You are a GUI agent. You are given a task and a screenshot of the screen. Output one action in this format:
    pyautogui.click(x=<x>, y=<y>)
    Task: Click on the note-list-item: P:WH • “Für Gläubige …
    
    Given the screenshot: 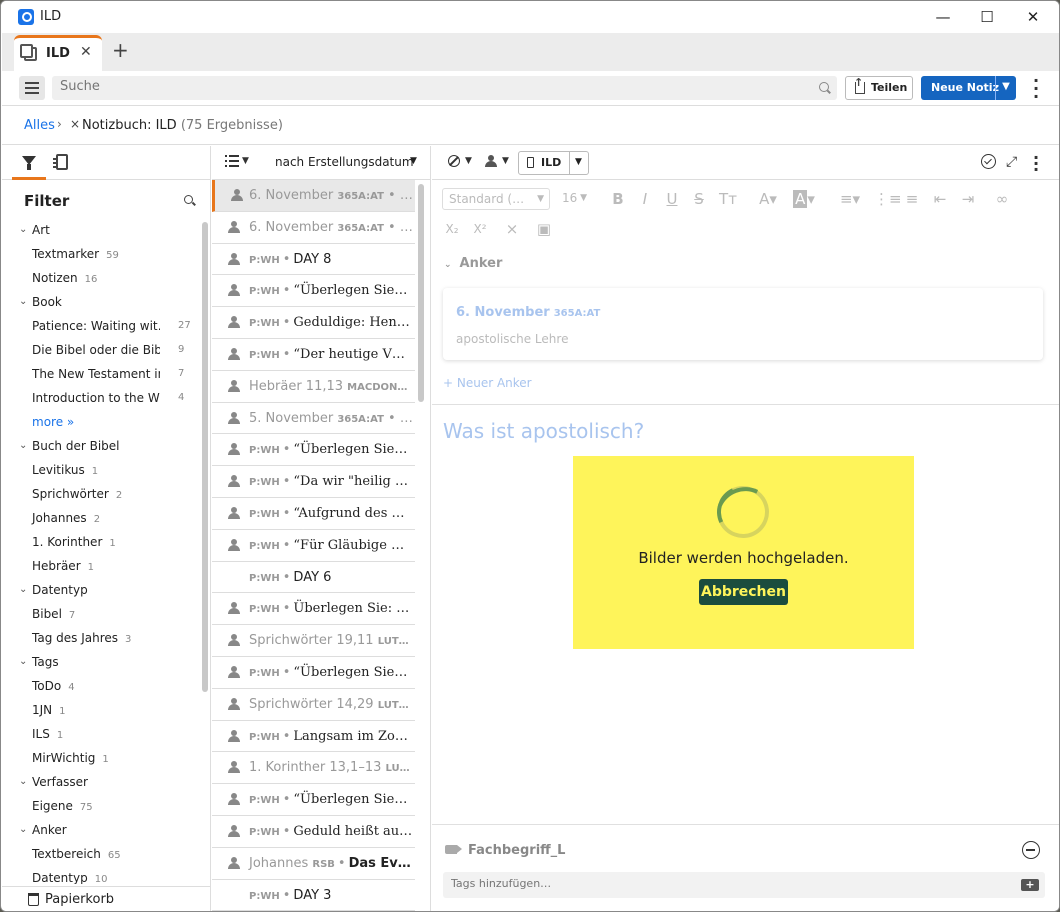 What is the action you would take?
    pyautogui.click(x=313, y=546)
    